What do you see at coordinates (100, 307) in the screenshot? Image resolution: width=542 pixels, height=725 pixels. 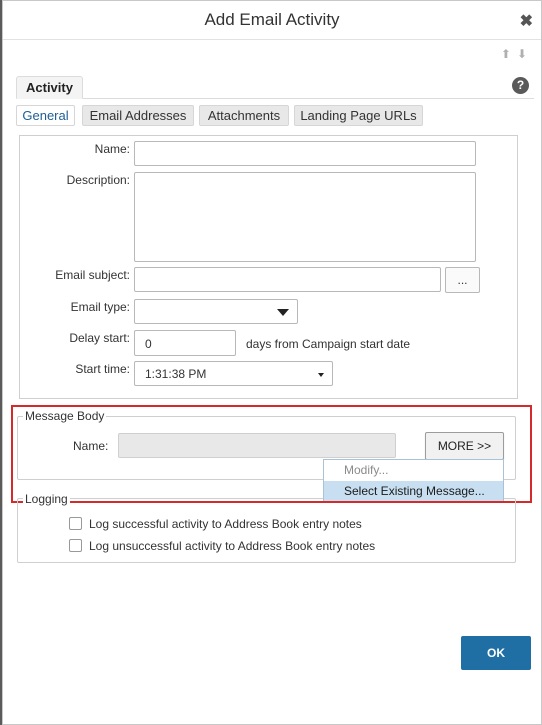 I see `email-type-label: Email type:` at bounding box center [100, 307].